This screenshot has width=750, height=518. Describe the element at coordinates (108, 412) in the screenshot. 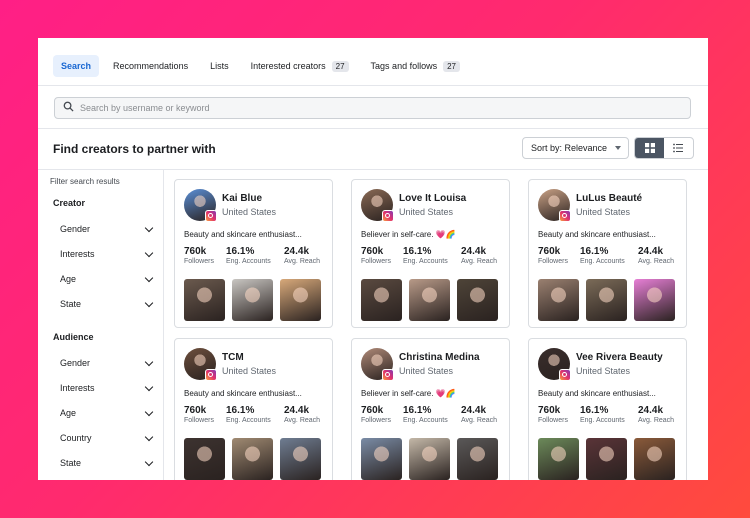

I see `filter-audience-age: Age` at that location.